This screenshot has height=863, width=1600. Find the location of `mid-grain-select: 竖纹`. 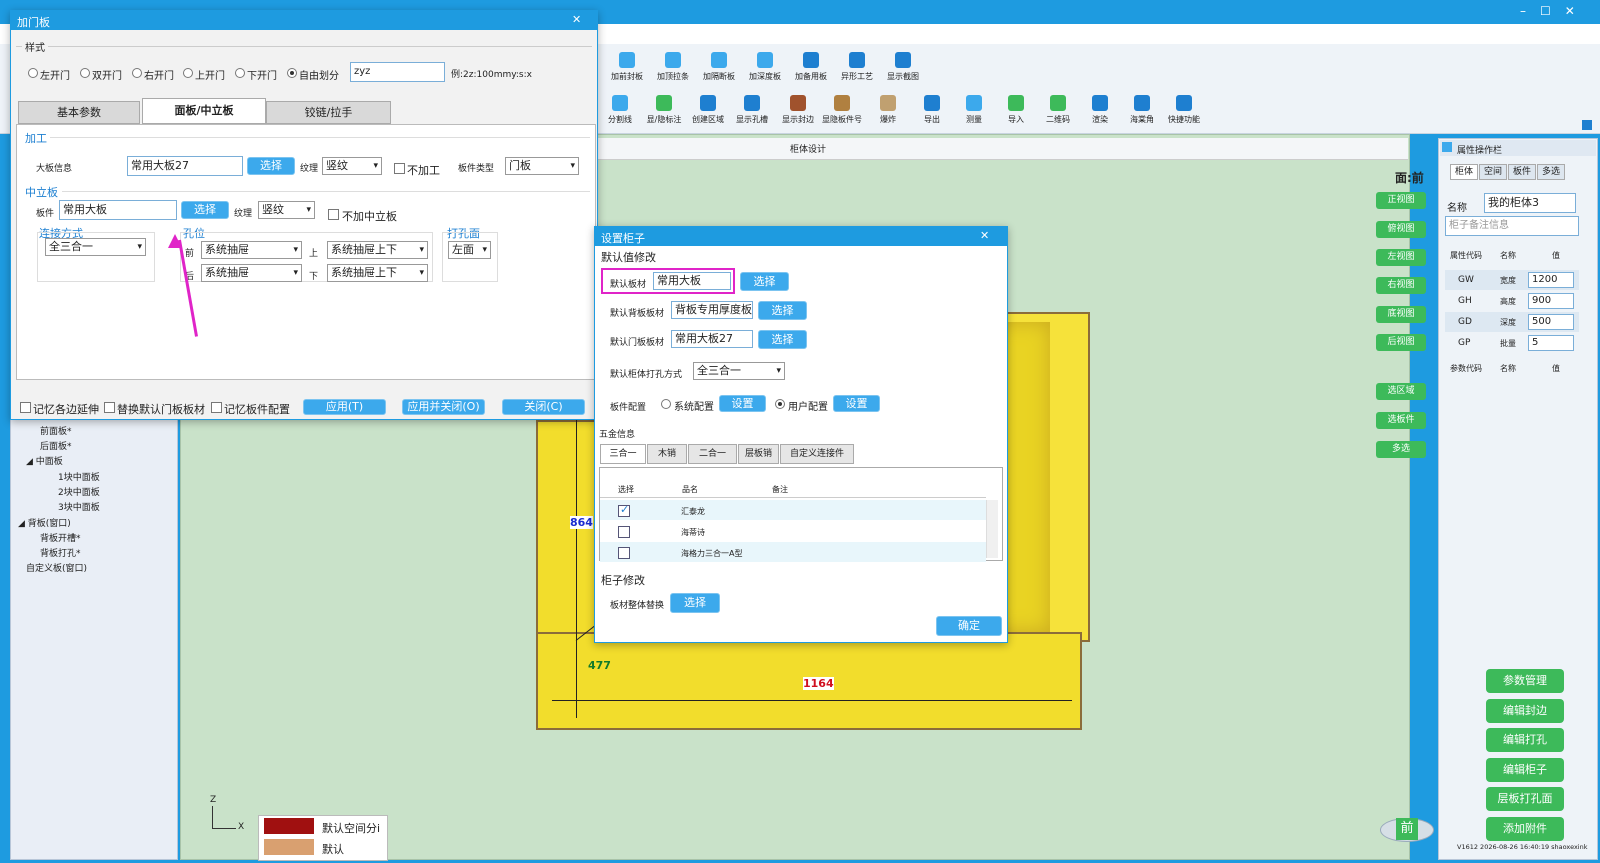

mid-grain-select: 竖纹 is located at coordinates (286, 210).